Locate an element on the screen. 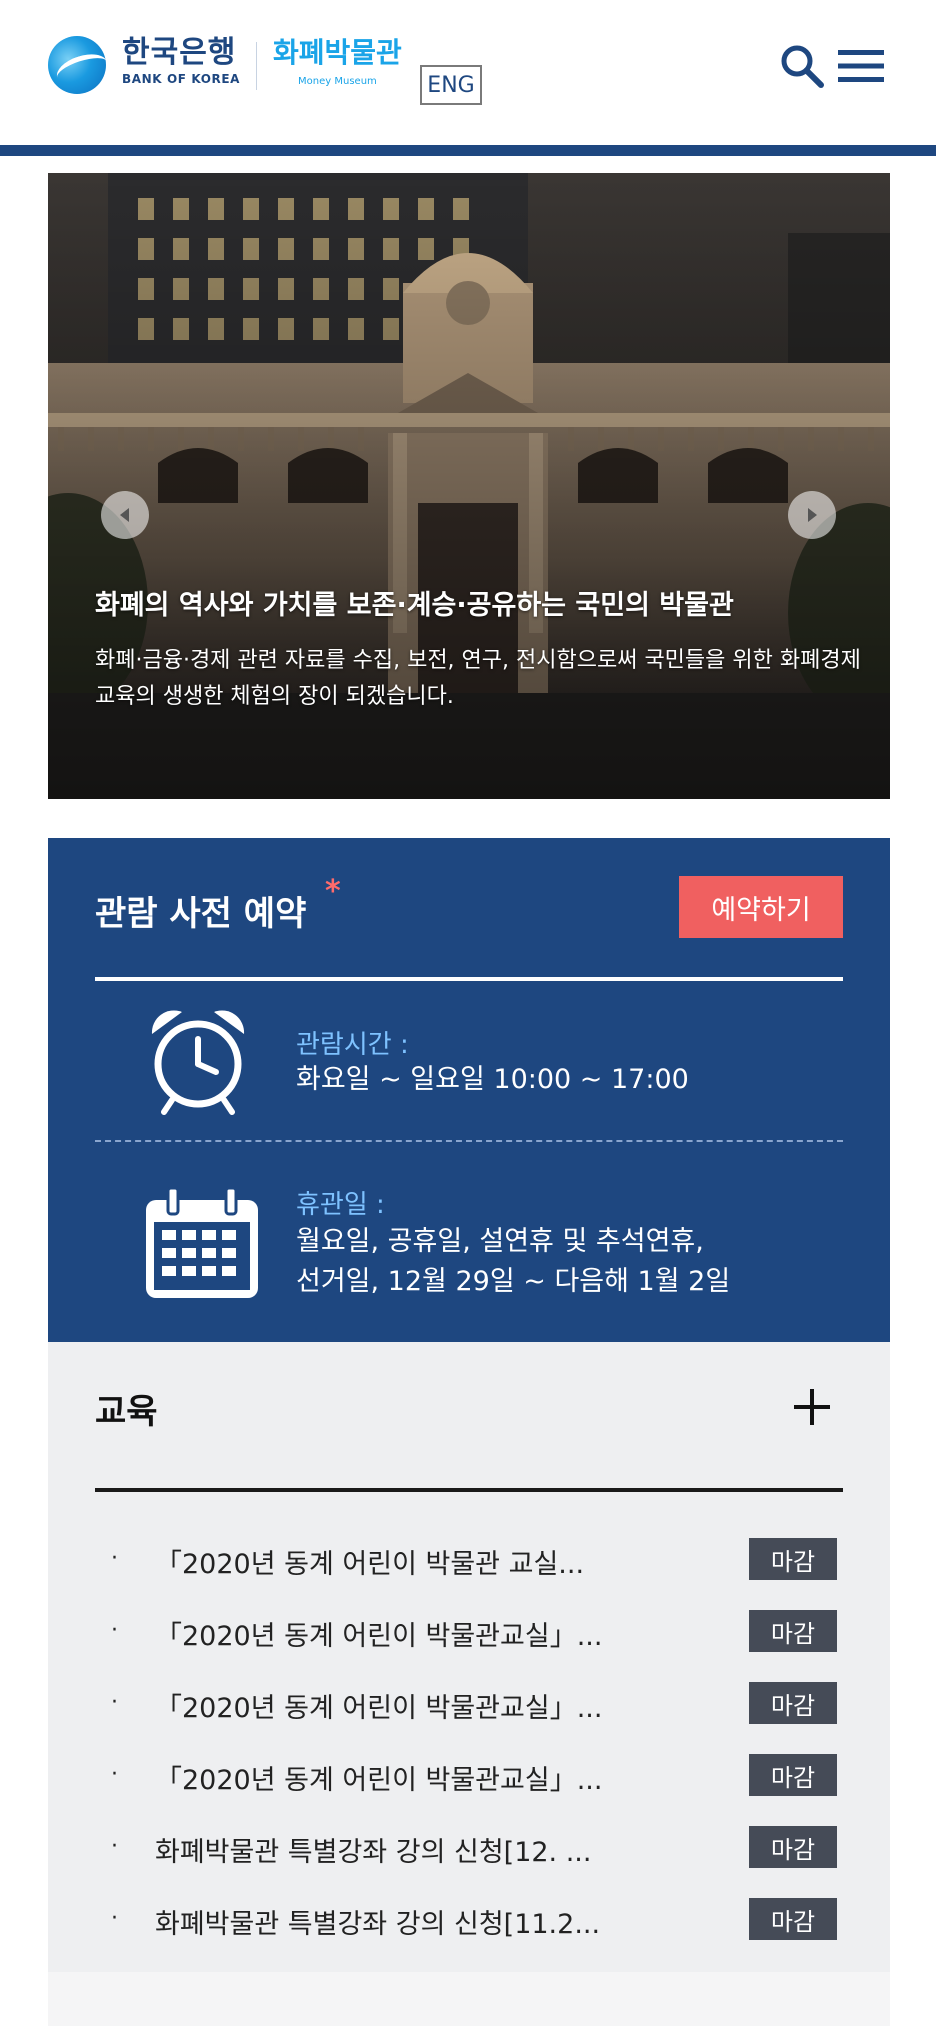  museum-name: 화폐박물관 Money Museum is located at coordinates (337, 61).